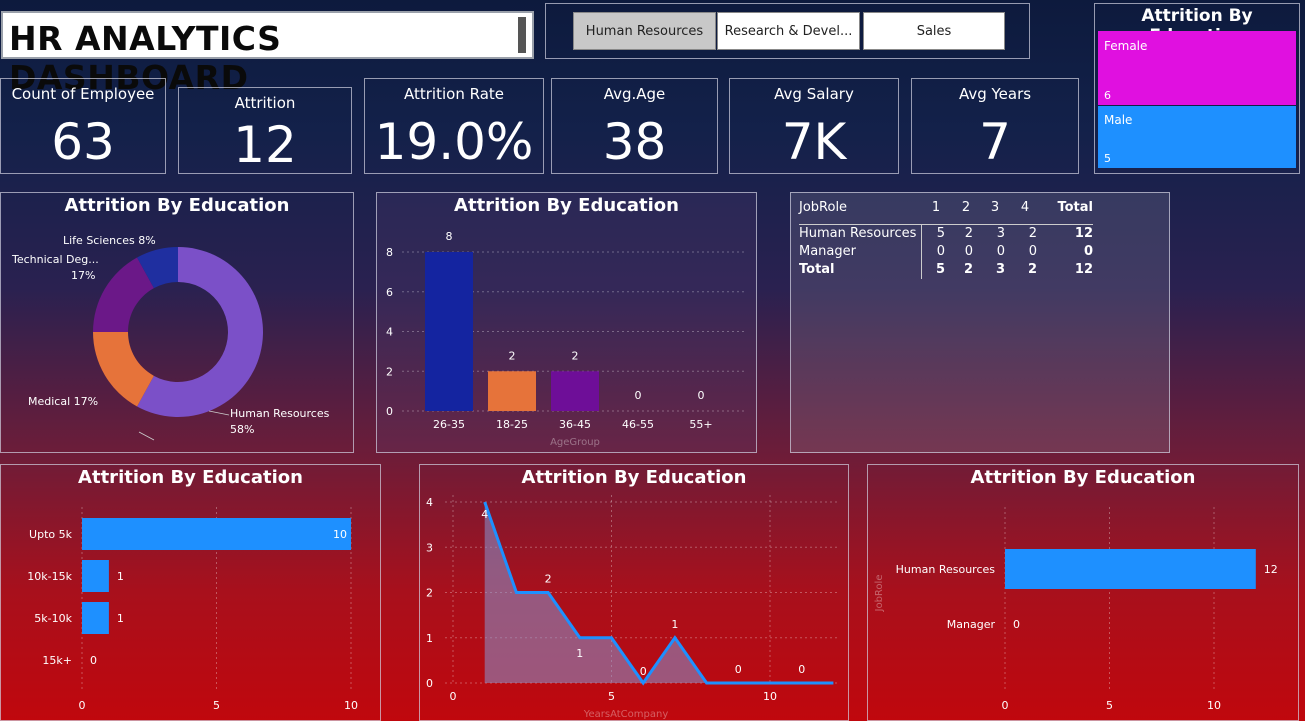 The width and height of the screenshot is (1305, 721). What do you see at coordinates (634, 142) in the screenshot?
I see `kpi-value: 38` at bounding box center [634, 142].